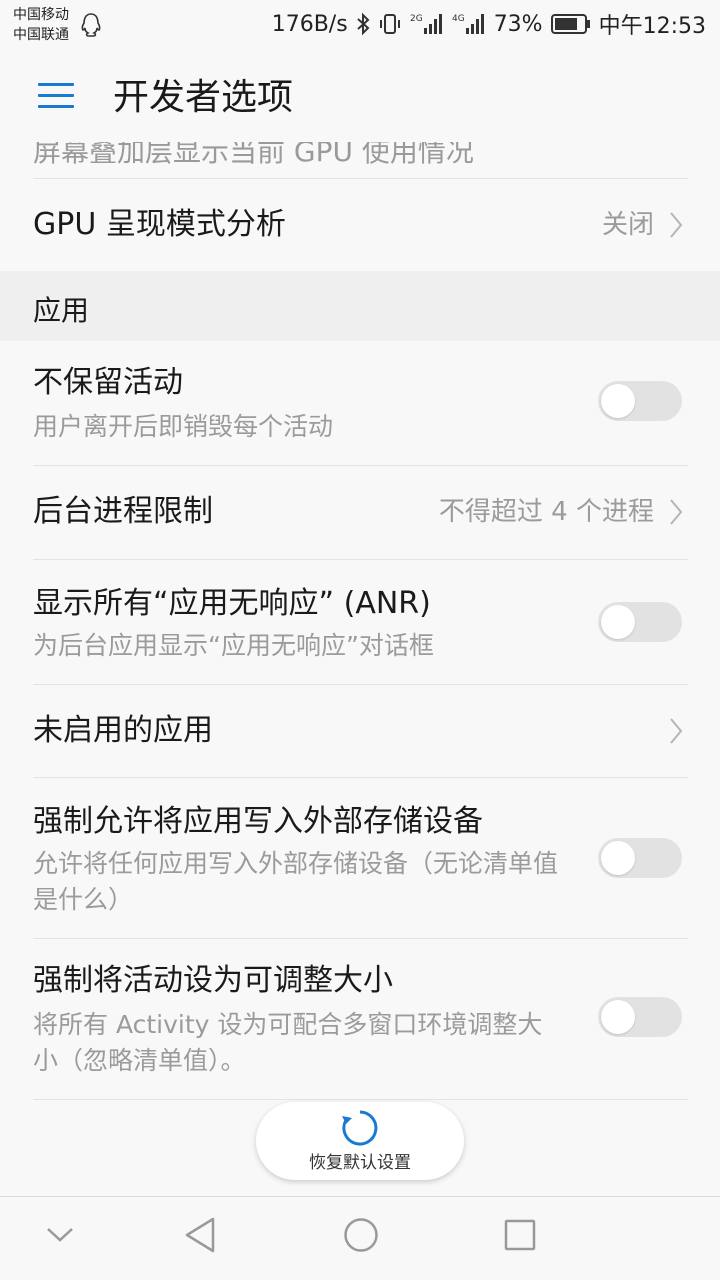 This screenshot has height=1280, width=720. What do you see at coordinates (360, 1128) in the screenshot?
I see `refresh-icon` at bounding box center [360, 1128].